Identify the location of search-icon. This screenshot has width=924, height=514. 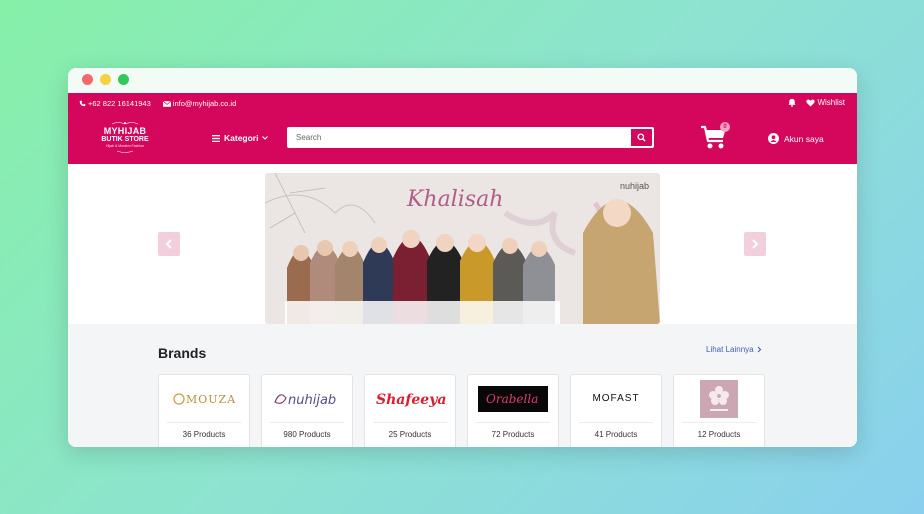
(641, 137).